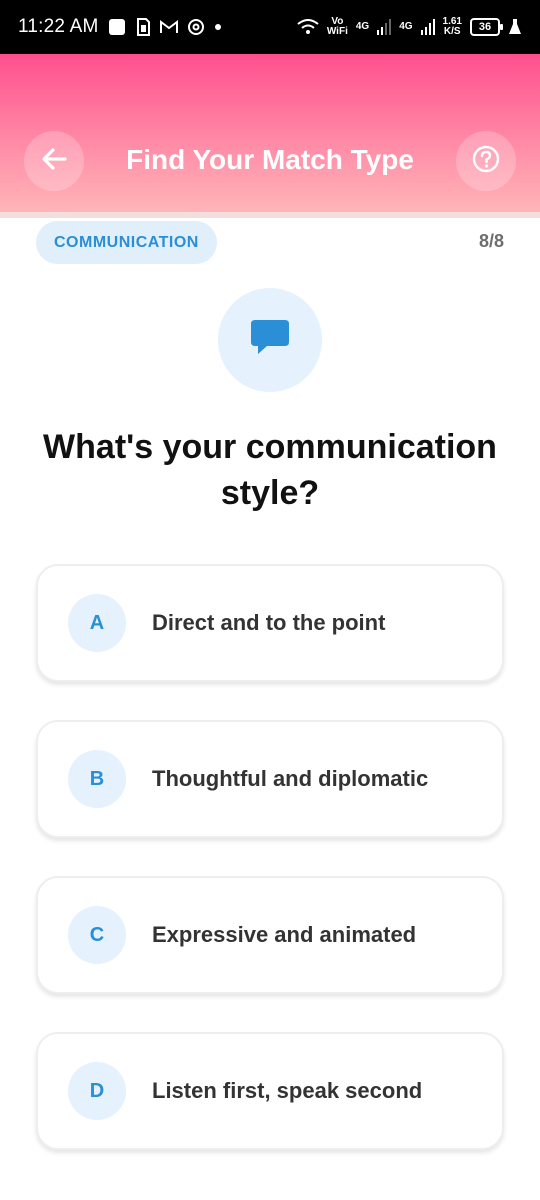  I want to click on question-text: What's your communication style?, so click(270, 470).